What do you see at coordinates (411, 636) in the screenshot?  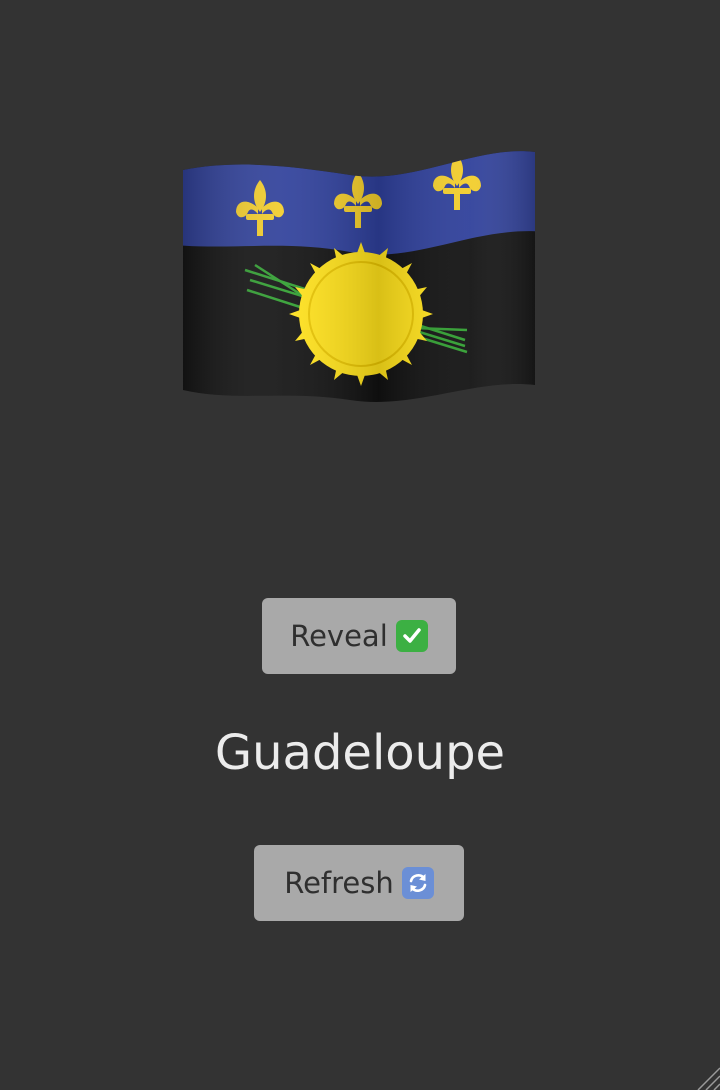 I see `check-mark-icon` at bounding box center [411, 636].